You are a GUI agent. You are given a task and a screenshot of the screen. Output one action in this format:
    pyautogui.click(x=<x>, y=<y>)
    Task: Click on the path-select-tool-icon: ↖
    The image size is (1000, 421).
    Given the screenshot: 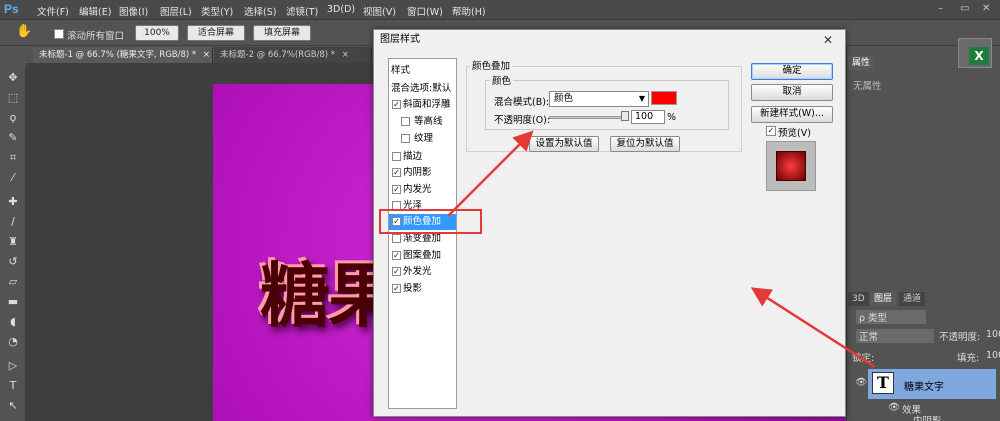 What is the action you would take?
    pyautogui.click(x=13, y=406)
    